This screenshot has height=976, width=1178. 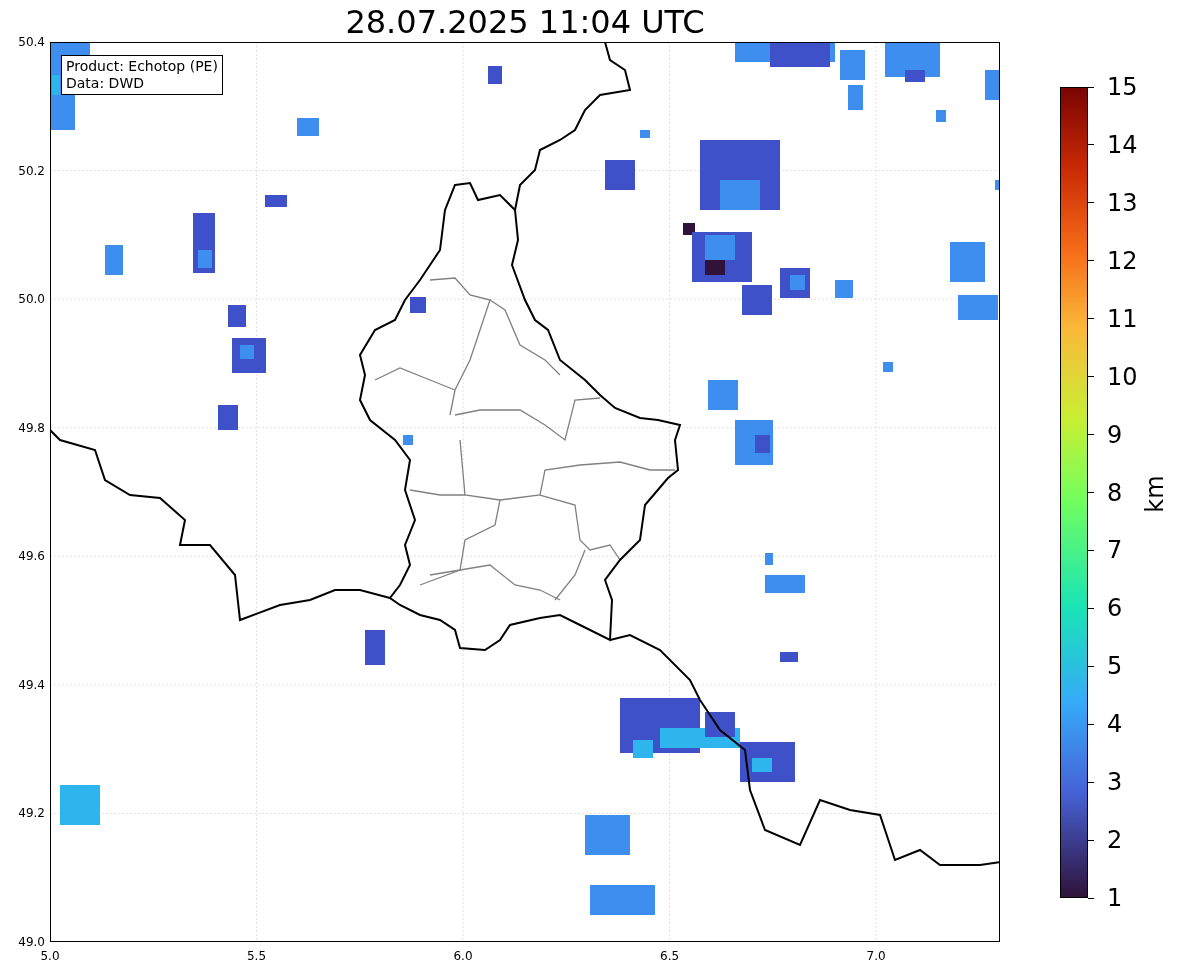 I want to click on colorbar-tick-label: 5, so click(x=1115, y=666).